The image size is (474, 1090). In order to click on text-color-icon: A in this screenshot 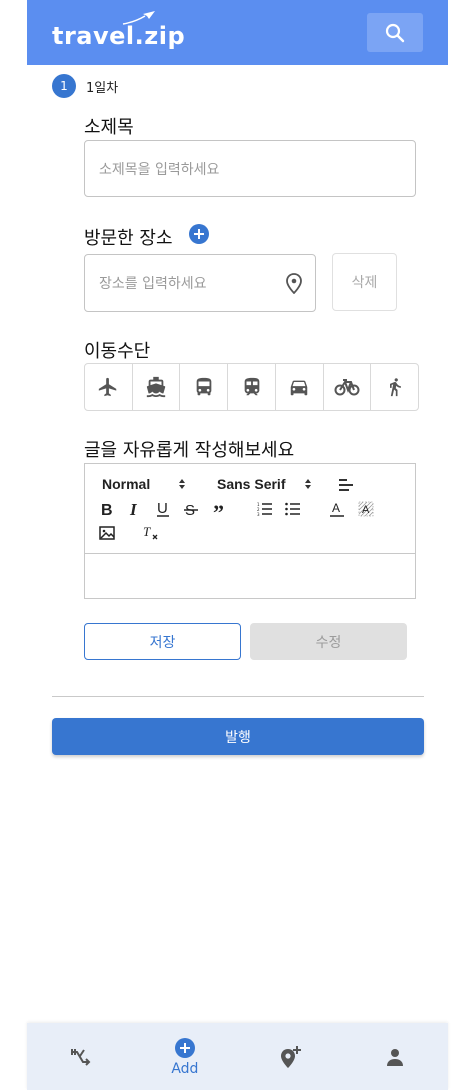, I will do `click(337, 509)`.